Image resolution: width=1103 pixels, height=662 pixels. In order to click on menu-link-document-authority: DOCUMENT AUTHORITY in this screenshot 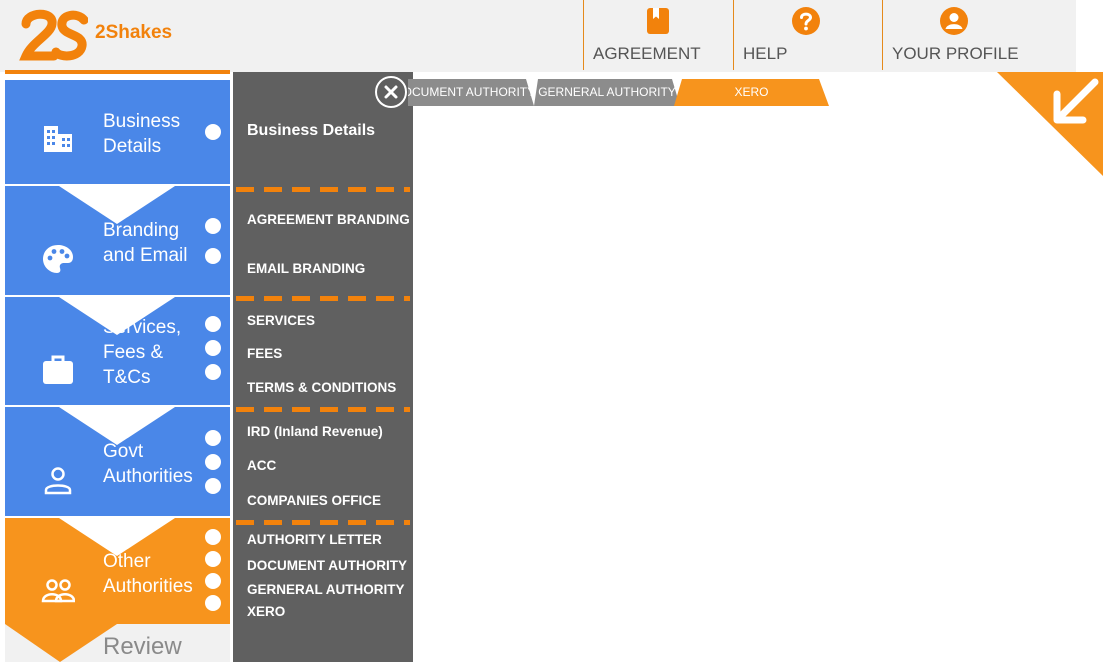, I will do `click(327, 565)`.